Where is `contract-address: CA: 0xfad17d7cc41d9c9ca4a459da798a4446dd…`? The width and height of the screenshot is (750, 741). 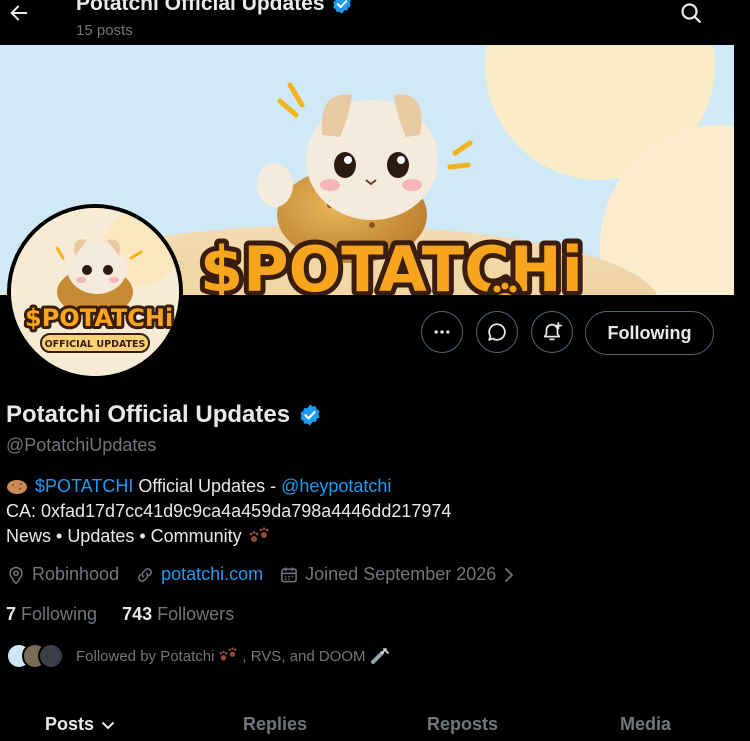
contract-address: CA: 0xfad17d7cc41d9c9ca4a459da798a4446dd… is located at coordinates (229, 511).